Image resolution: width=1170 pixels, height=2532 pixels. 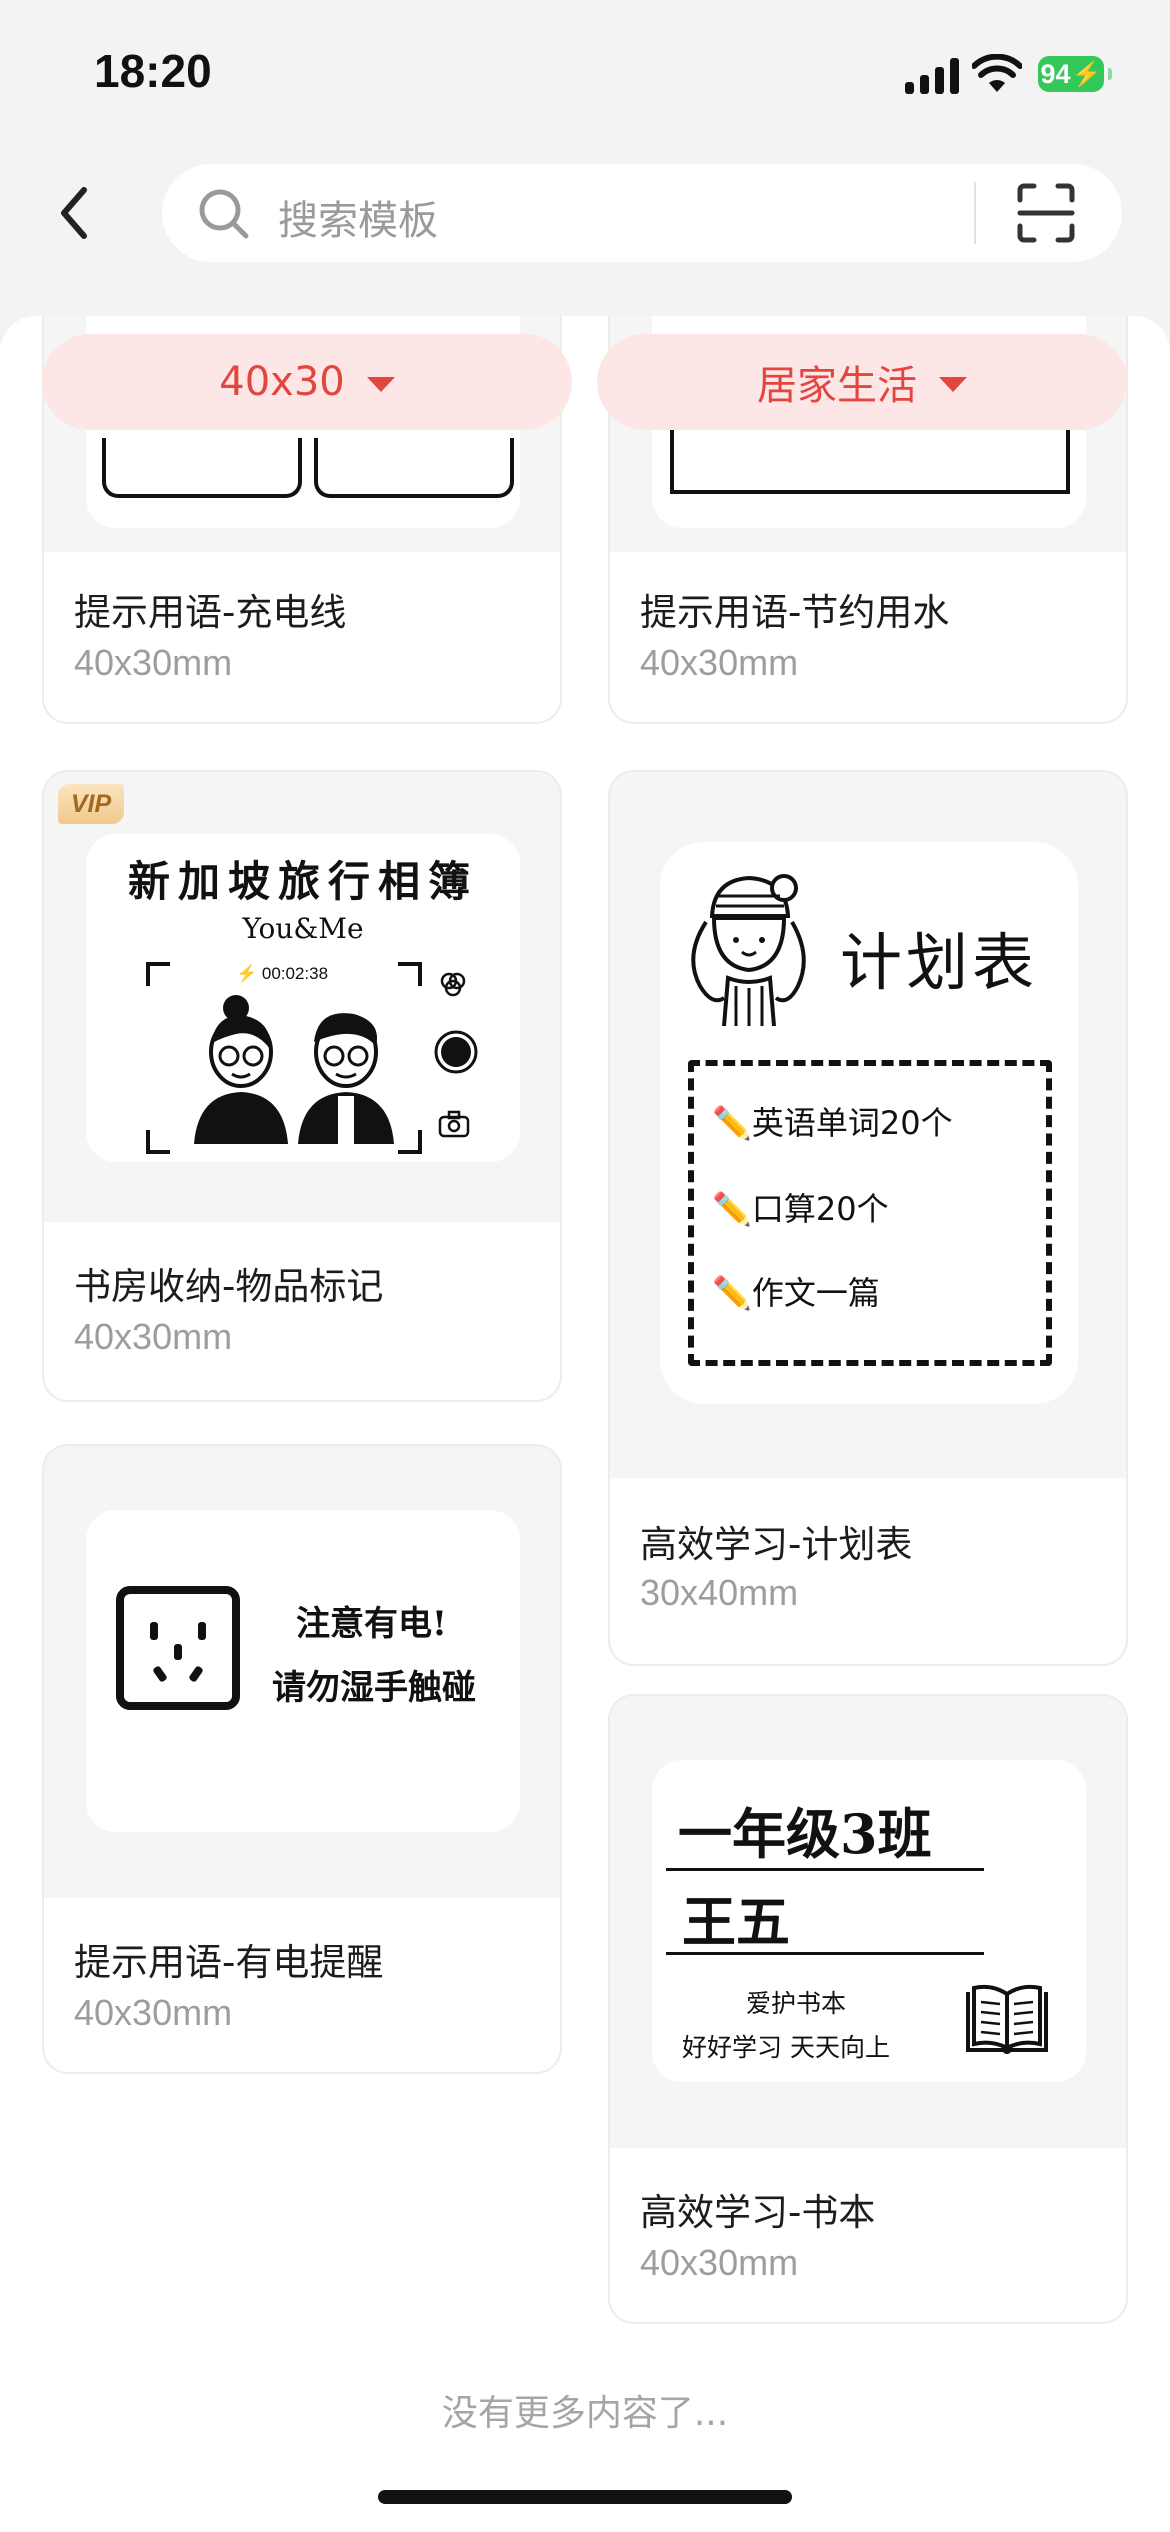 I want to click on scan-icon, so click(x=1046, y=213).